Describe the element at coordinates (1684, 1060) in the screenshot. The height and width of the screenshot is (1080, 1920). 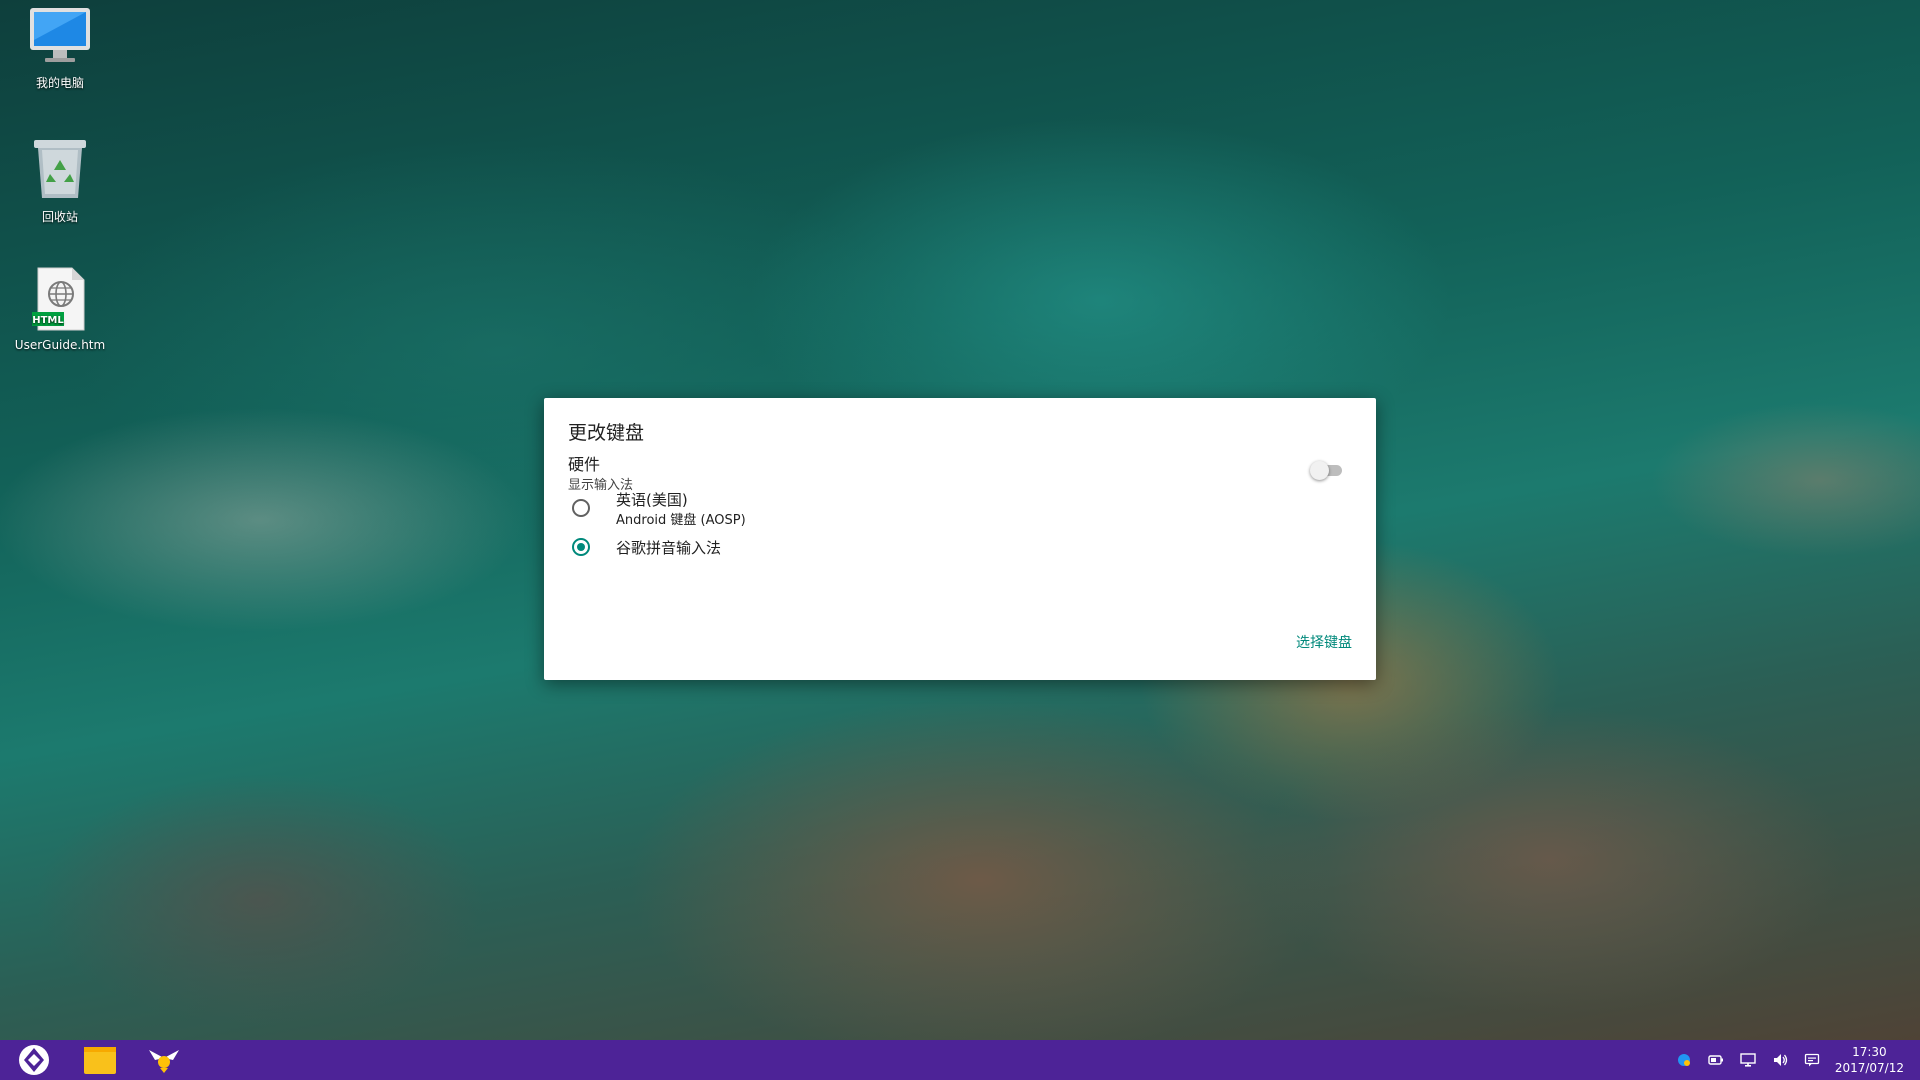
I see `pinyin-ime-icon` at that location.